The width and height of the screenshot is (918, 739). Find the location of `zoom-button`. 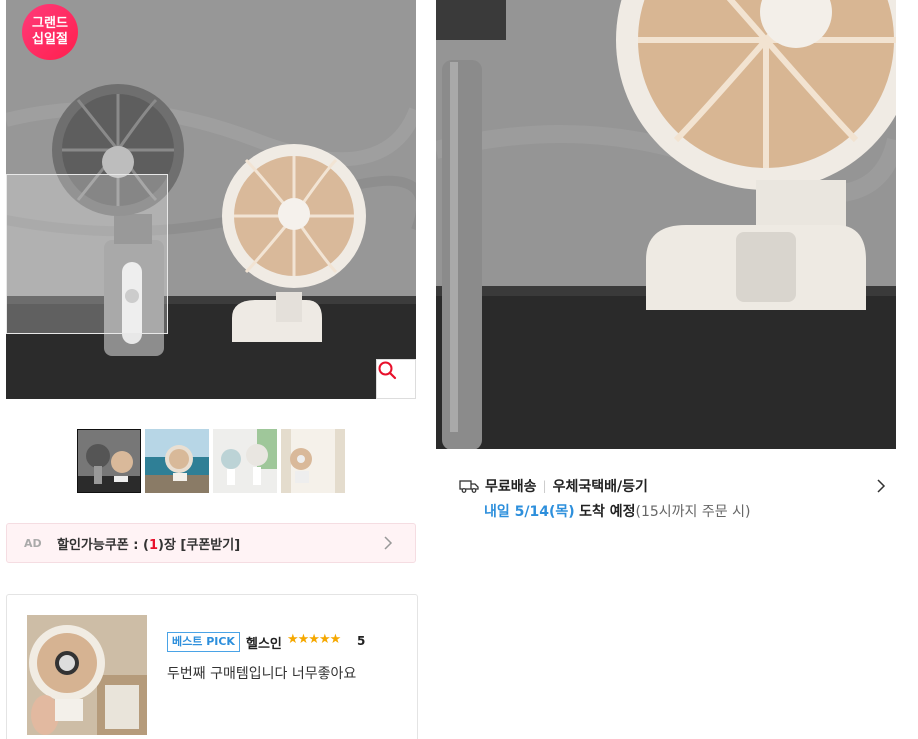

zoom-button is located at coordinates (396, 379).